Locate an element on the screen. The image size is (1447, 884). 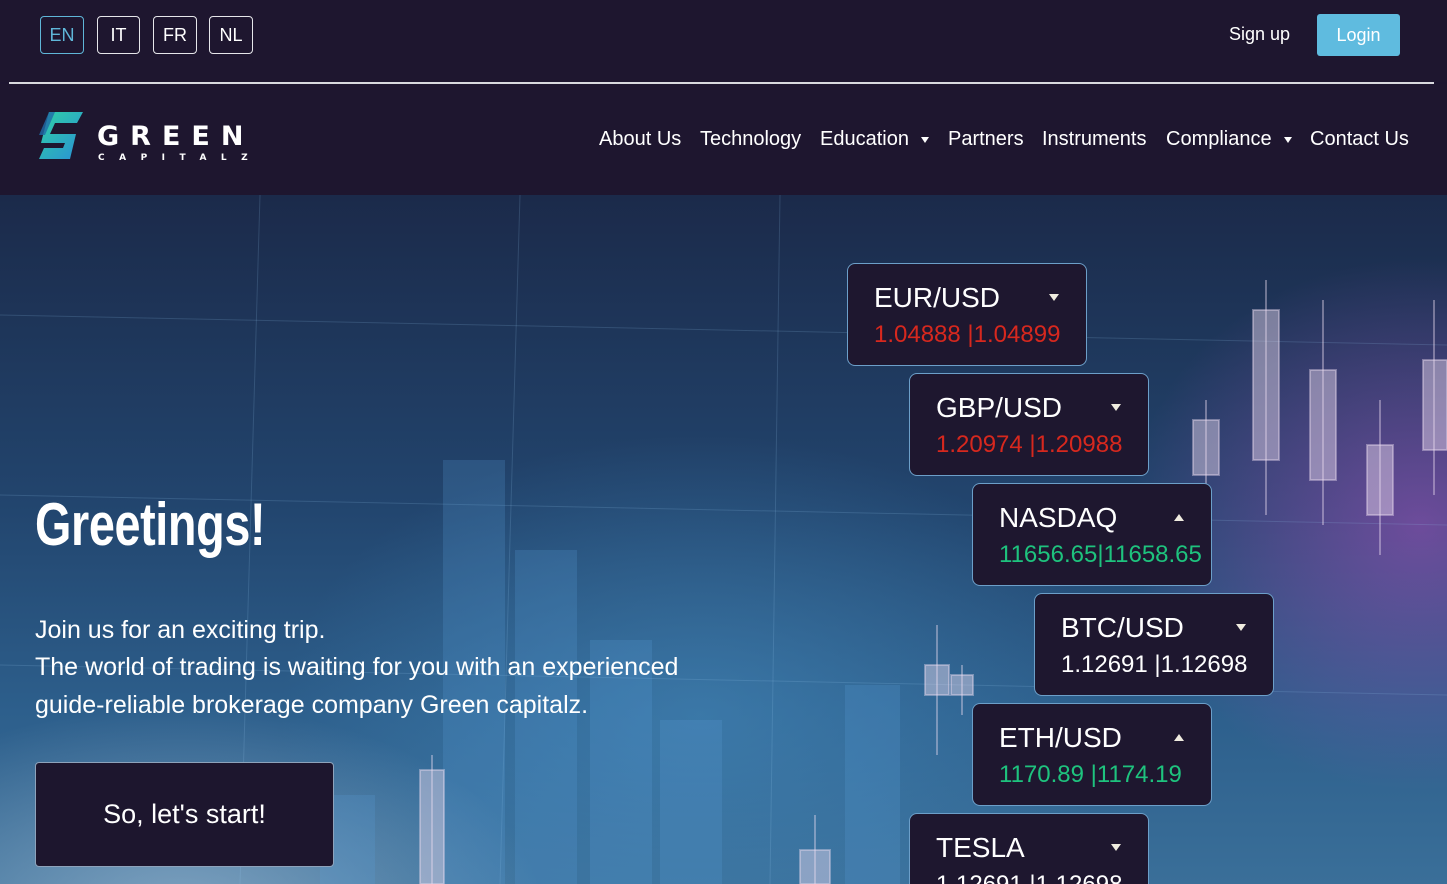
logo-mark-icon is located at coordinates (61, 135).